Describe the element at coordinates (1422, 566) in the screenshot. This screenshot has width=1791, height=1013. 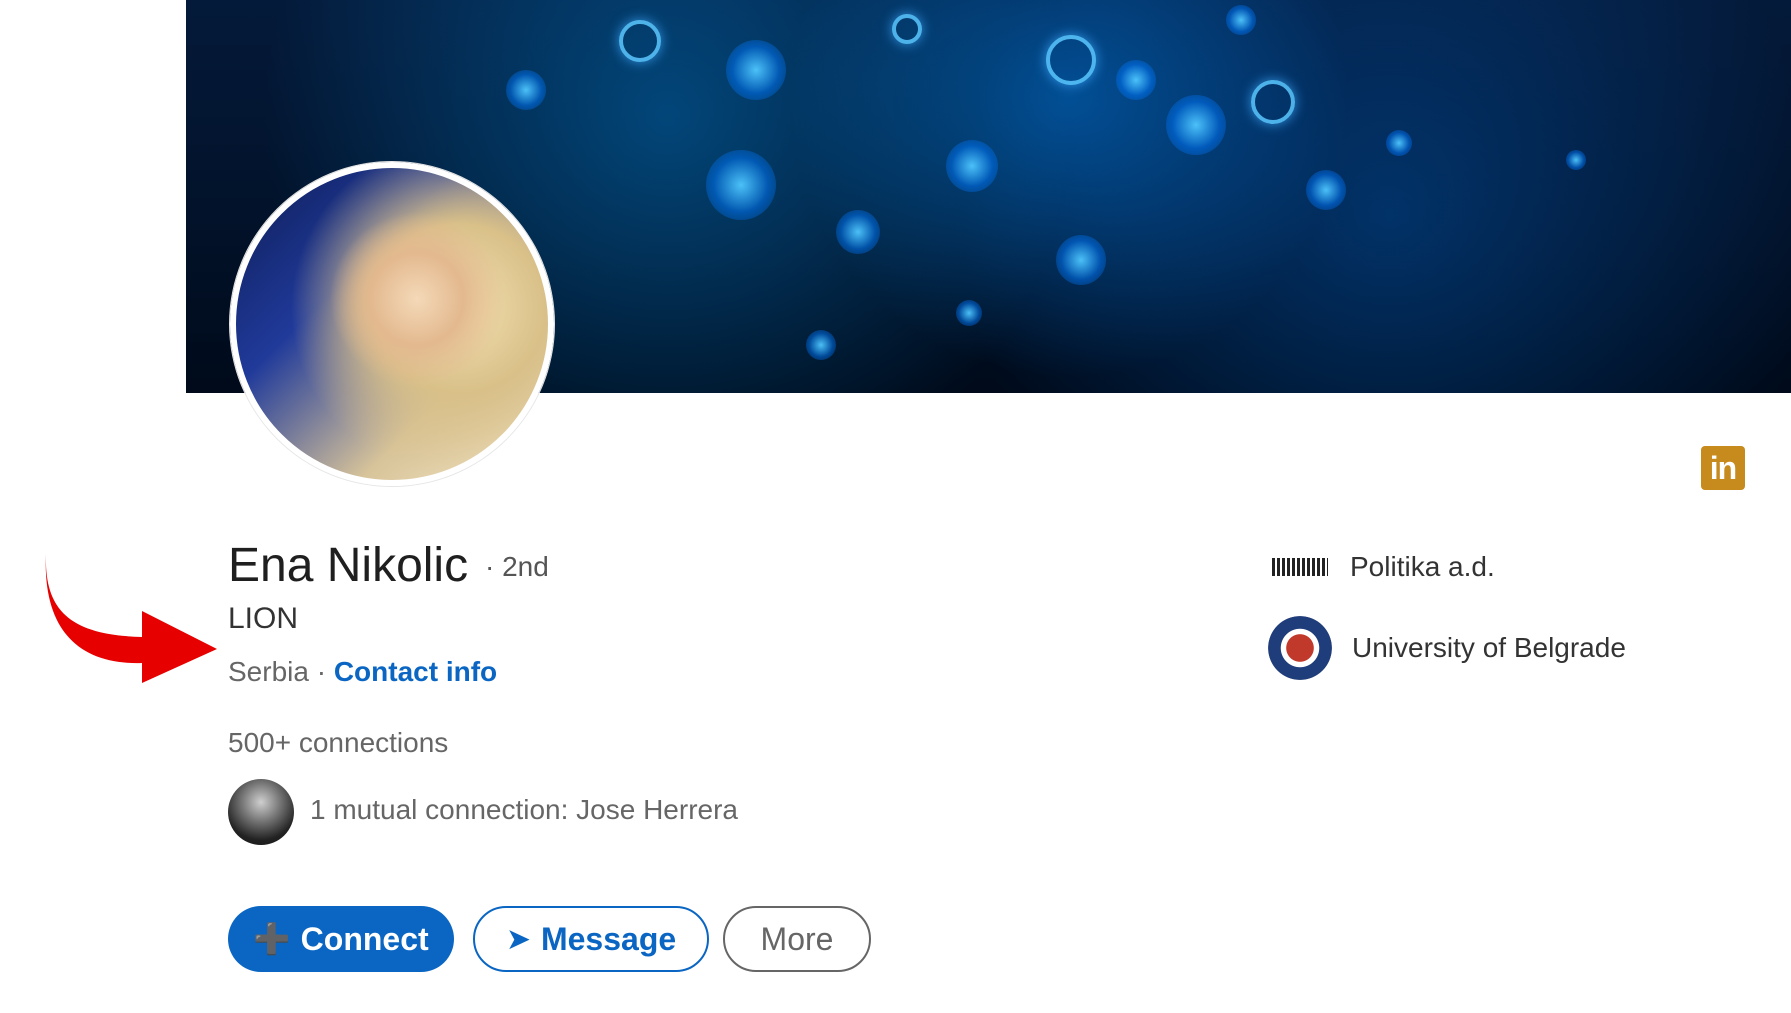
I see `org-name: Politika a.d.` at that location.